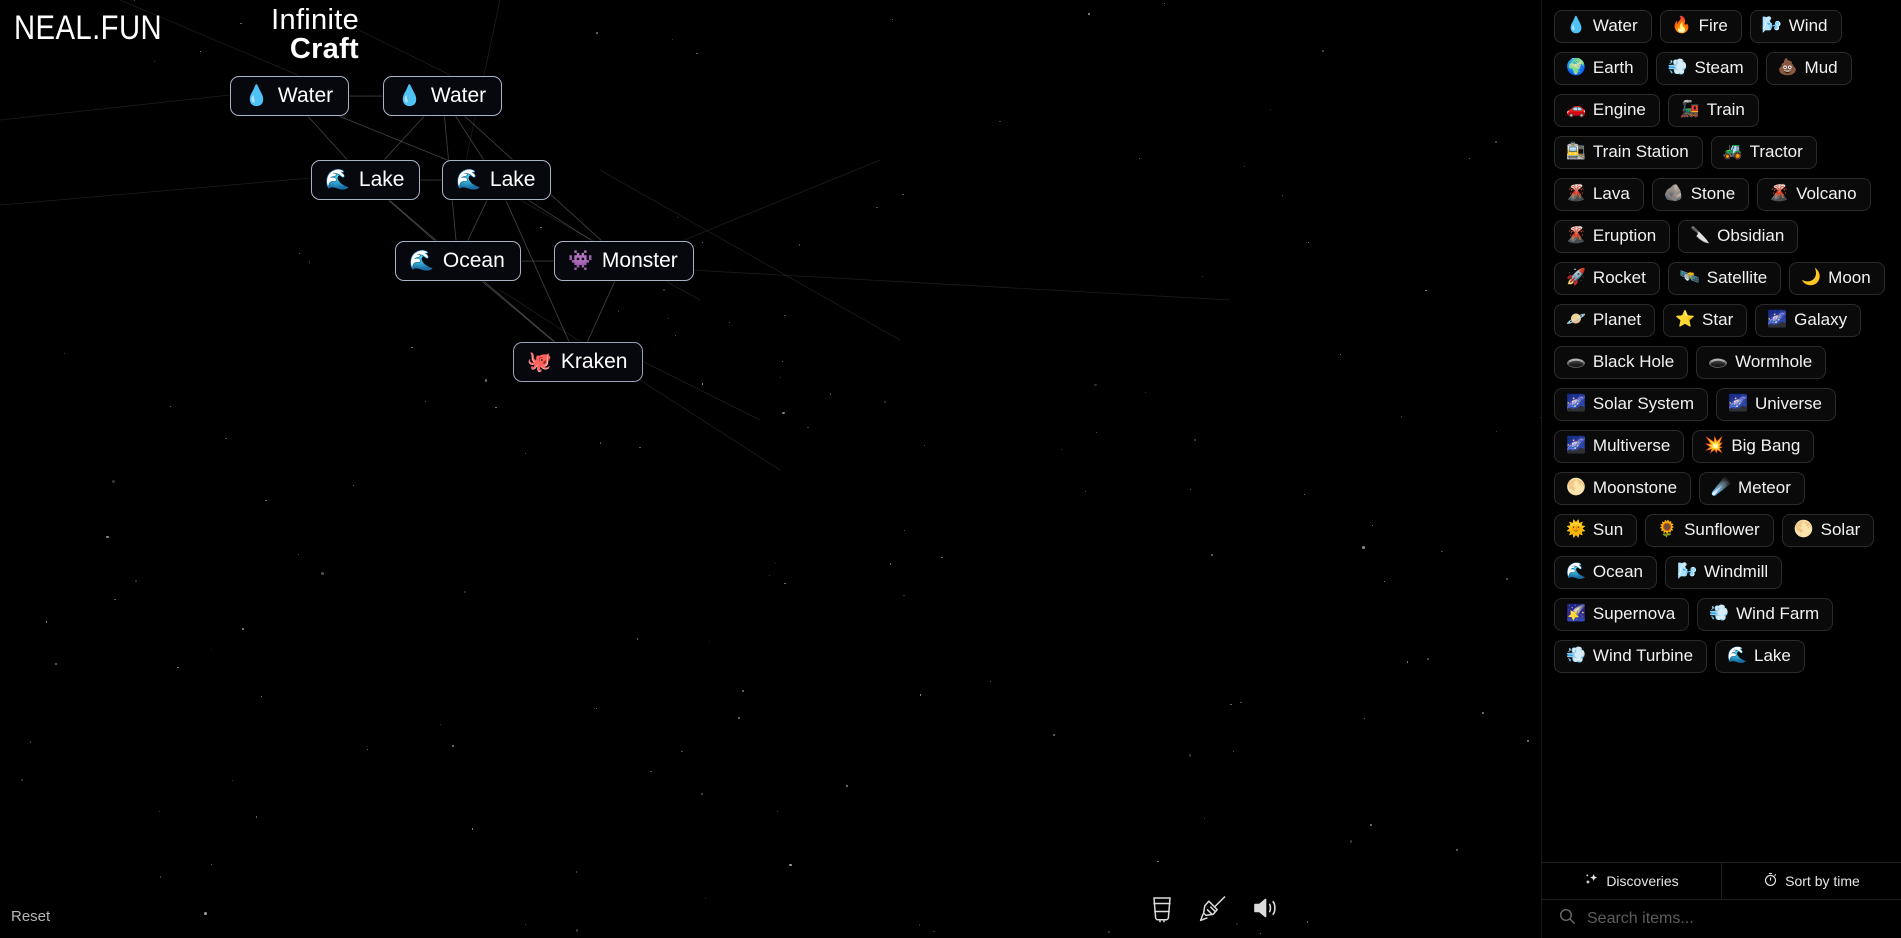 This screenshot has height=938, width=1901. I want to click on canvas-tools, so click(1214, 910).